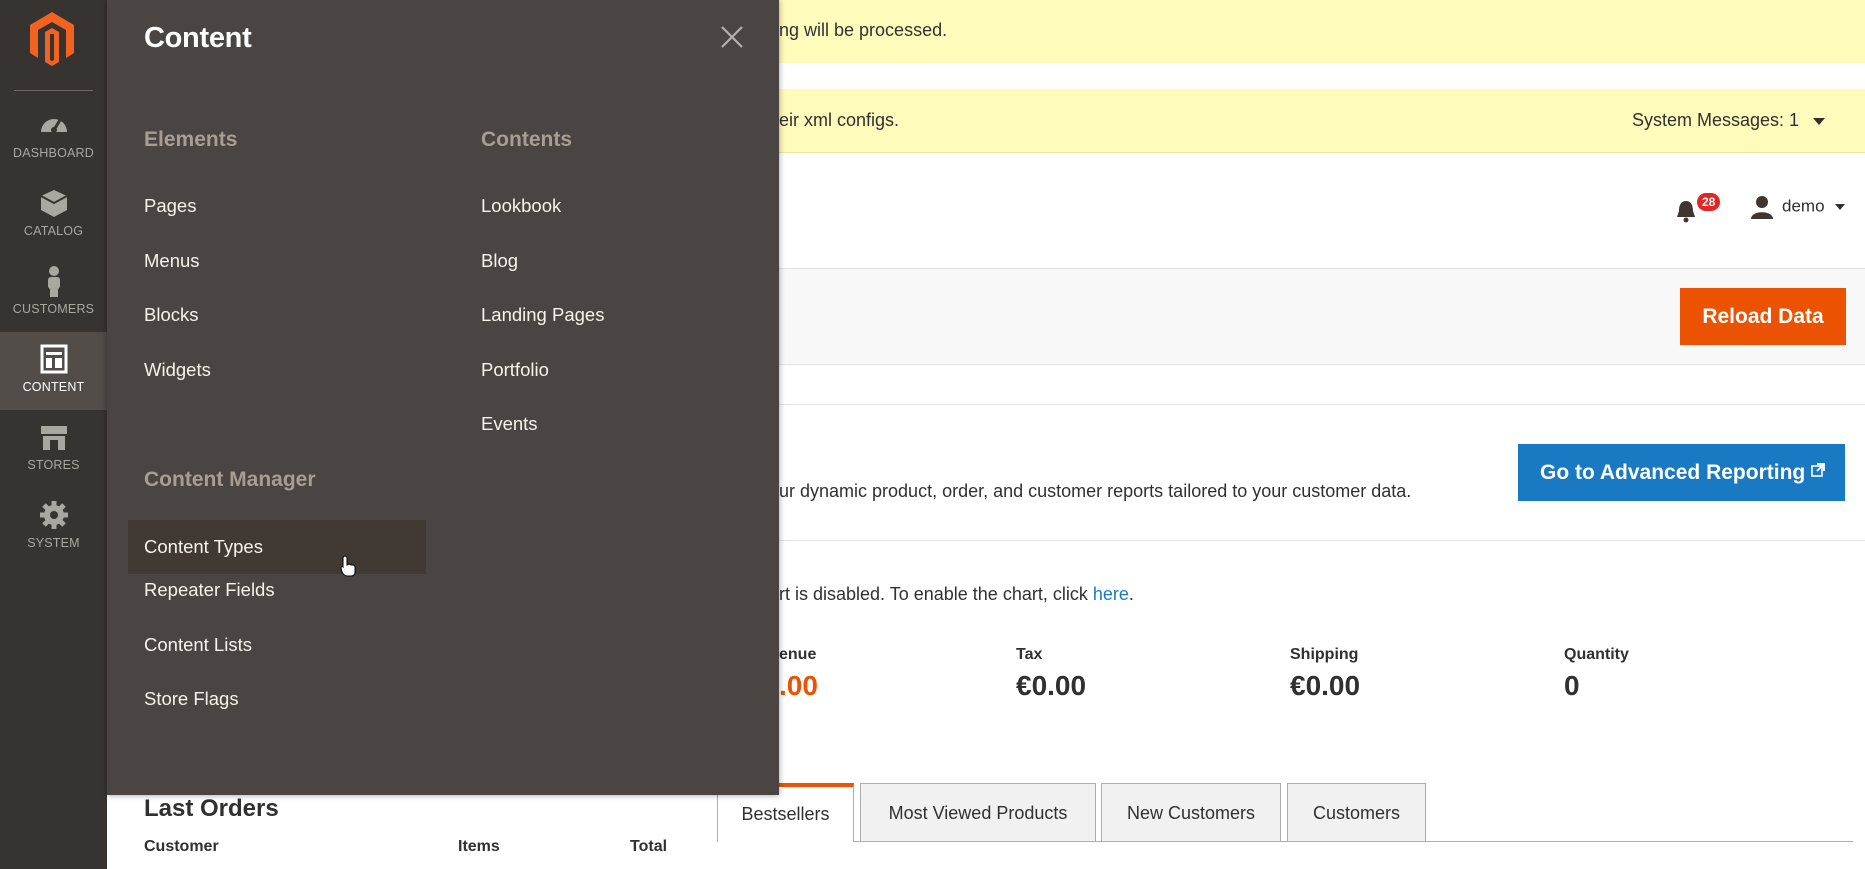 The image size is (1865, 869). I want to click on external-link-icon, so click(1818, 469).